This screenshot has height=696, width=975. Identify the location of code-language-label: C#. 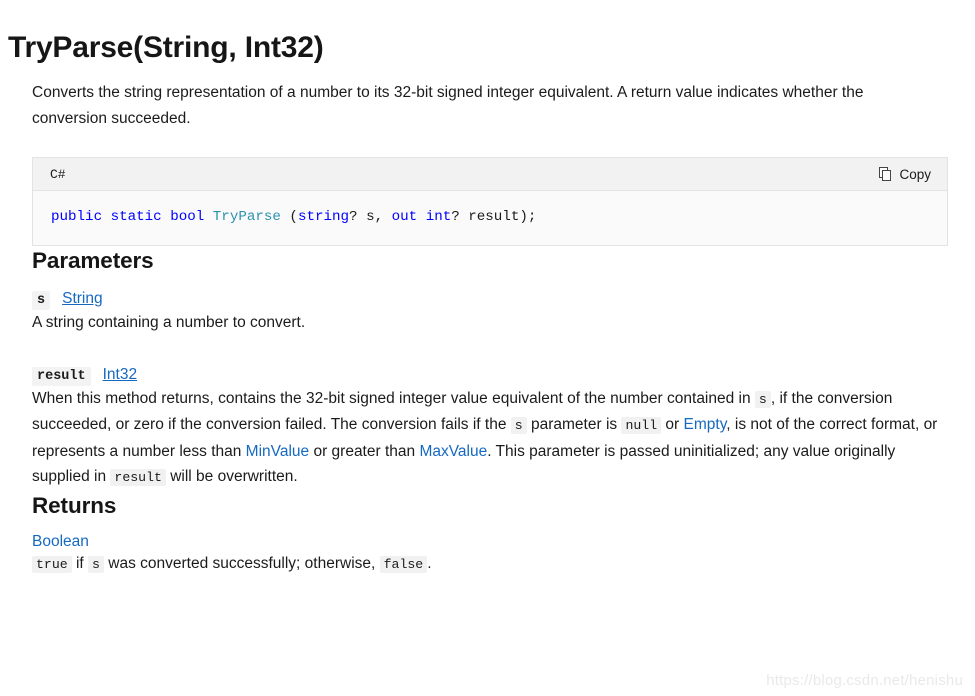
(58, 174).